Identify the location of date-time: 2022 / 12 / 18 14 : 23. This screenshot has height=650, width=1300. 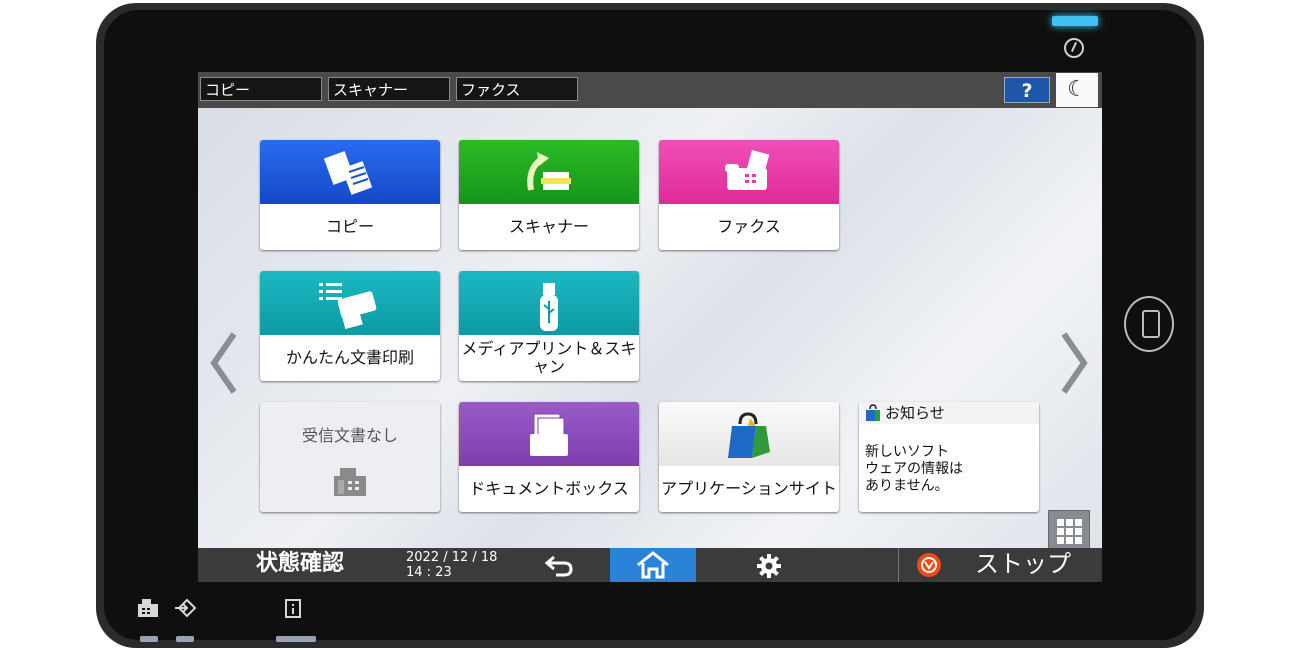
(451, 565).